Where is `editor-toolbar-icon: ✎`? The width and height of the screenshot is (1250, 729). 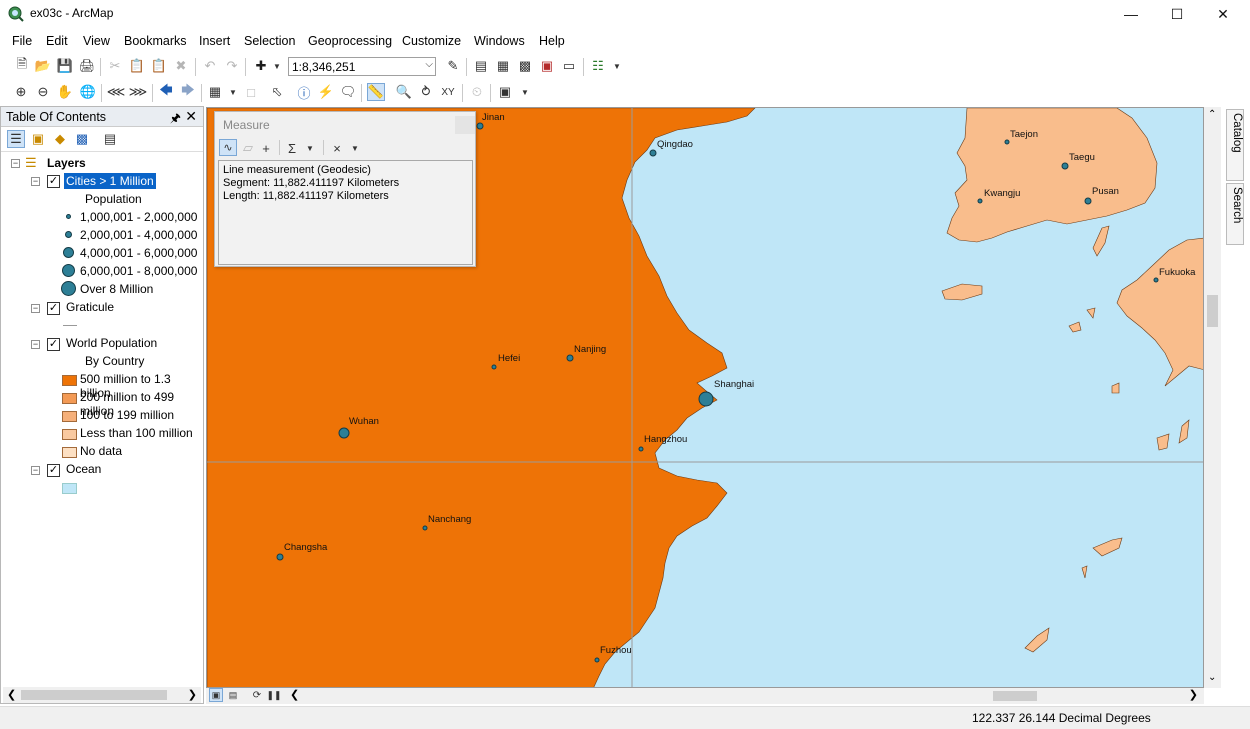 editor-toolbar-icon: ✎ is located at coordinates (453, 66).